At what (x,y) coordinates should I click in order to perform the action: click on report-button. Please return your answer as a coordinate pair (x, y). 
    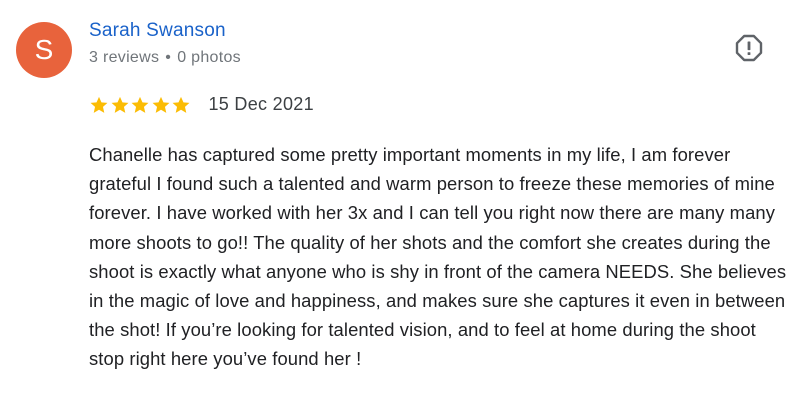
    Looking at the image, I should click on (749, 48).